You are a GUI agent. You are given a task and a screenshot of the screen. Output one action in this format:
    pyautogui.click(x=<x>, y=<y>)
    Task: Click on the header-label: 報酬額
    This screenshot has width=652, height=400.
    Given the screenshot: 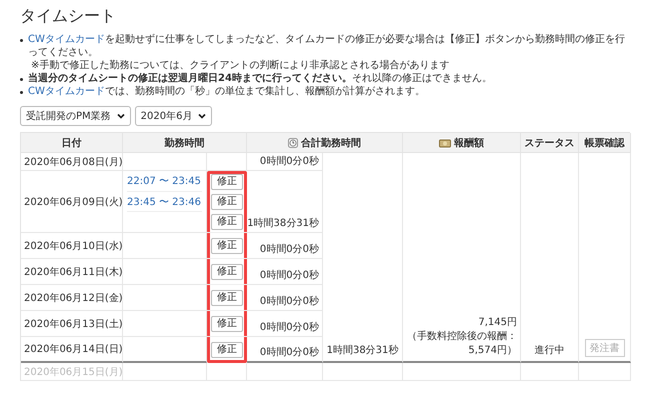 What is the action you would take?
    pyautogui.click(x=469, y=143)
    